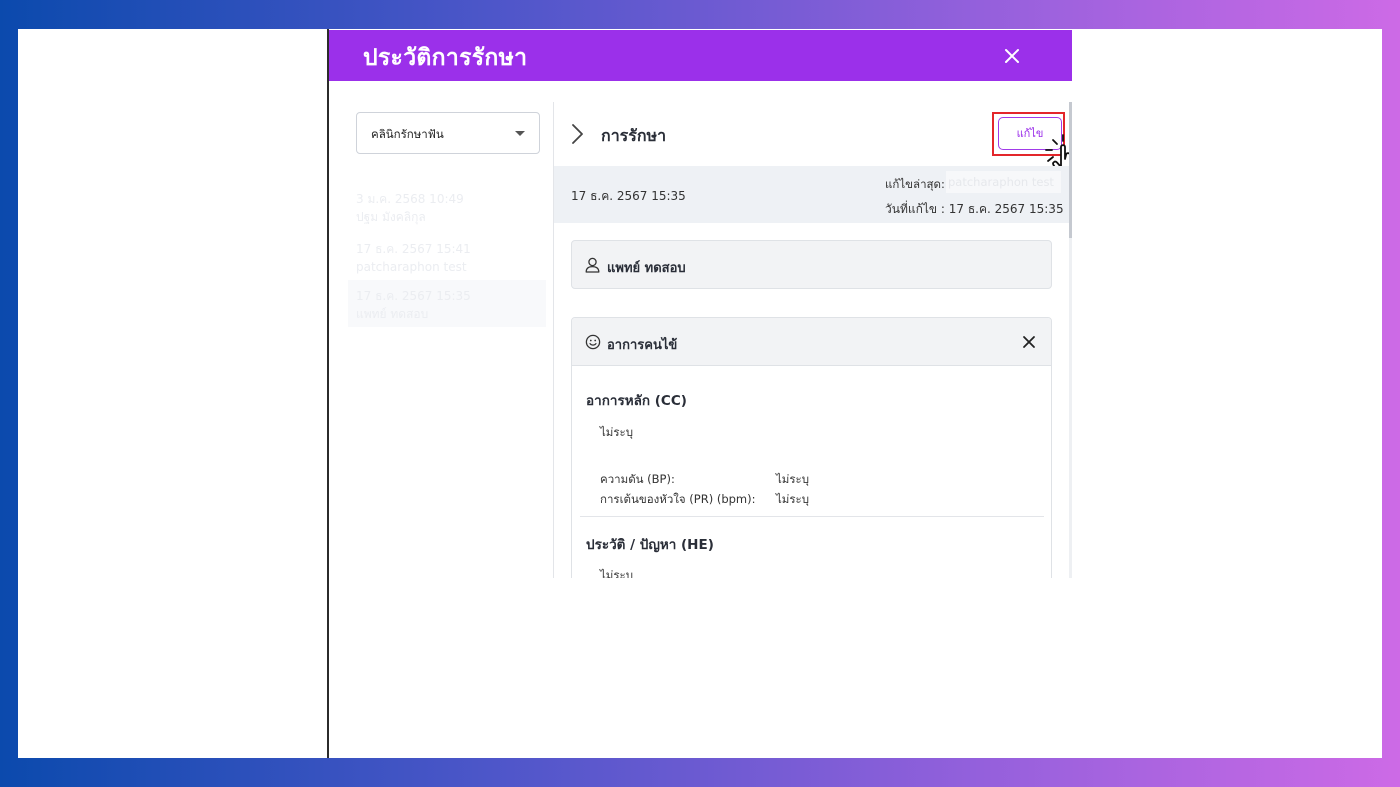 This screenshot has height=787, width=1400. Describe the element at coordinates (915, 184) in the screenshot. I see `last-edit-label: แก้ไขล่าสุด:` at that location.